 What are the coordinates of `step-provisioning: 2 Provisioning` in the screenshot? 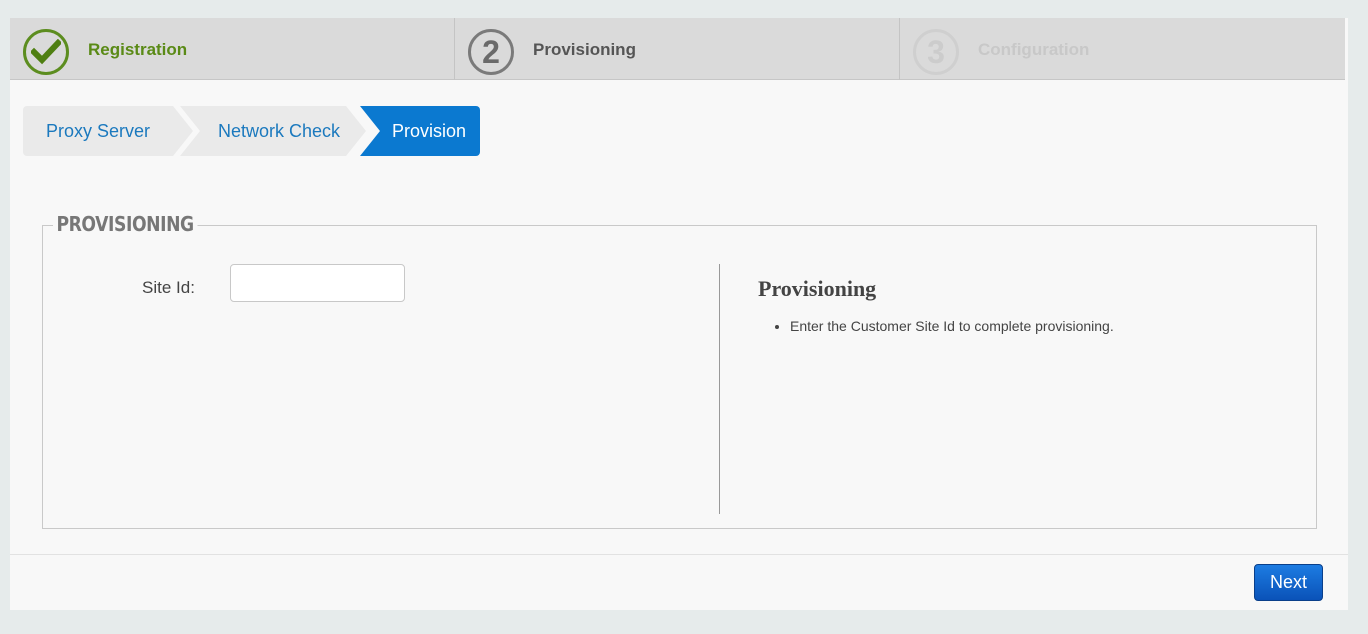 It's located at (677, 49).